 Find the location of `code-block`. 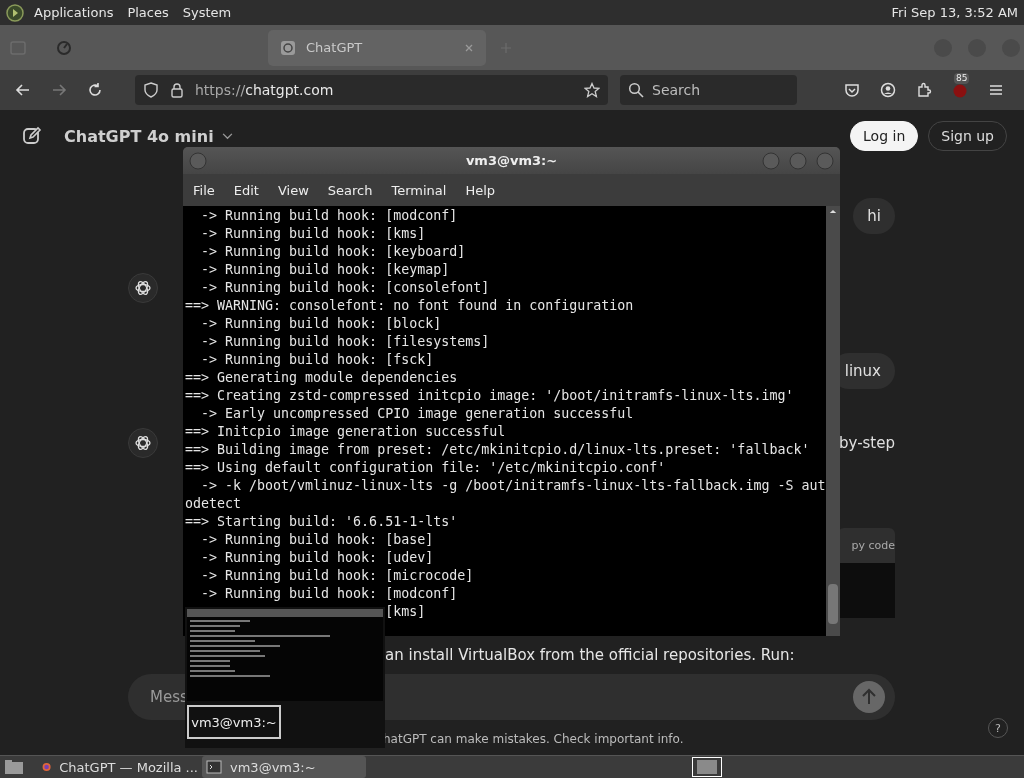

code-block is located at coordinates (866, 590).